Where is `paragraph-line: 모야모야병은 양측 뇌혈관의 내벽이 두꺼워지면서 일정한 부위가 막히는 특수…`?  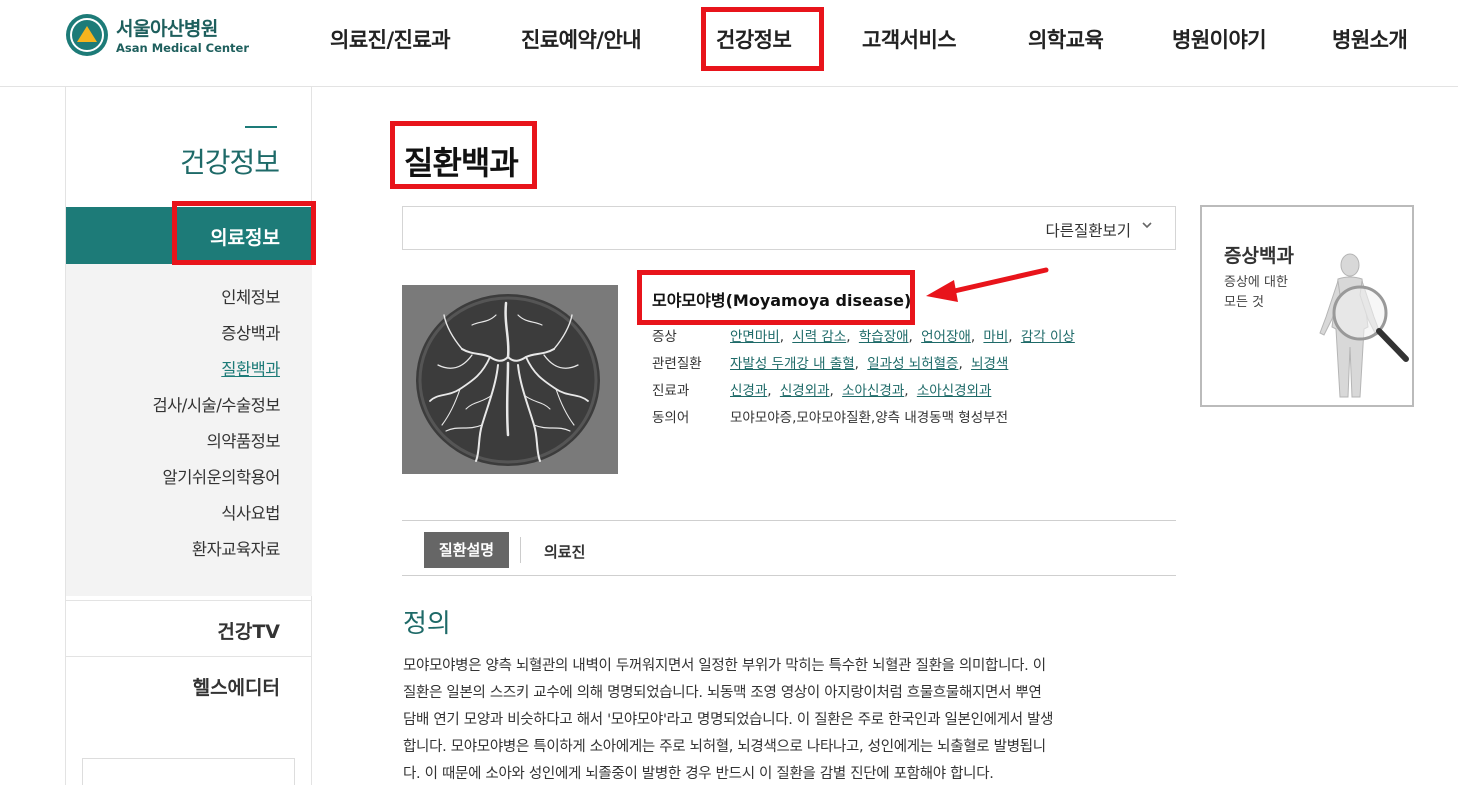
paragraph-line: 모야모야병은 양측 뇌혈관의 내벽이 두꺼워지면서 일정한 부위가 막히는 특수… is located at coordinates (724, 666).